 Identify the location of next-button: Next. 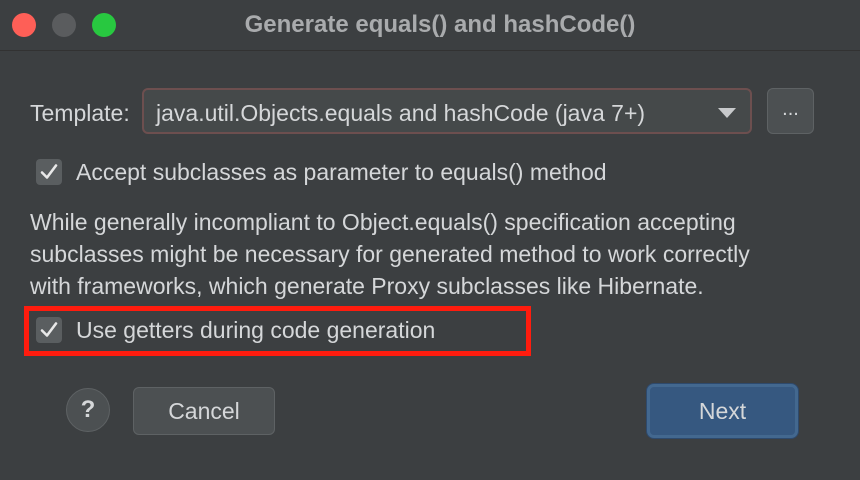
(722, 411).